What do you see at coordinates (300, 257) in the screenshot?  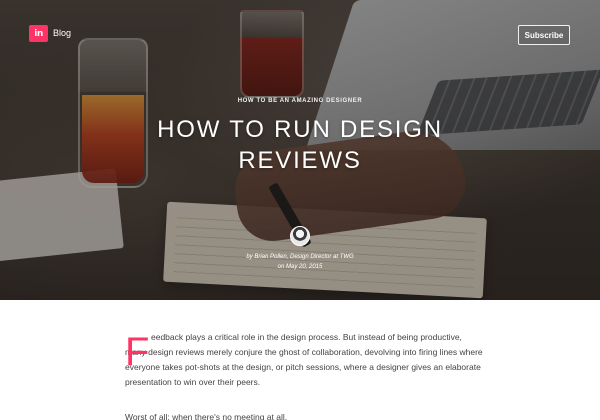 I see `byline-author: by Brian Pollen, Design Director at TWG` at bounding box center [300, 257].